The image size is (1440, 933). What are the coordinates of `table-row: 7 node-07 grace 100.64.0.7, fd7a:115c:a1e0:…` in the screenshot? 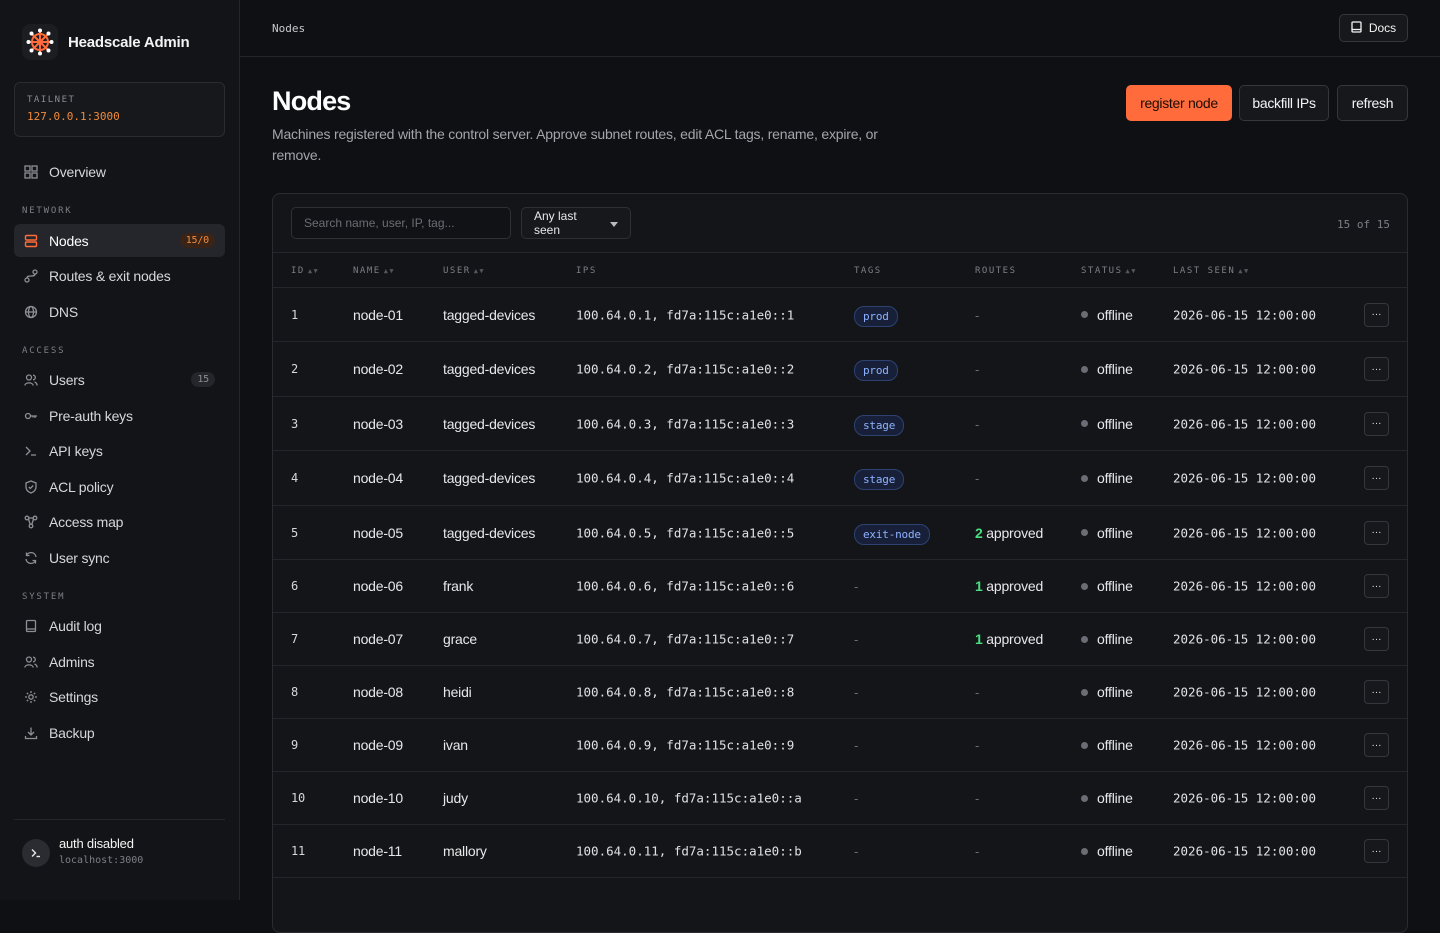 It's located at (840, 639).